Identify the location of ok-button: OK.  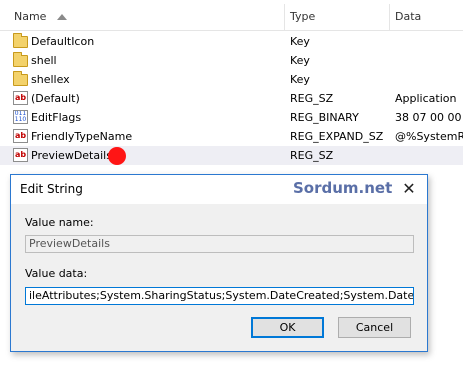
(287, 327).